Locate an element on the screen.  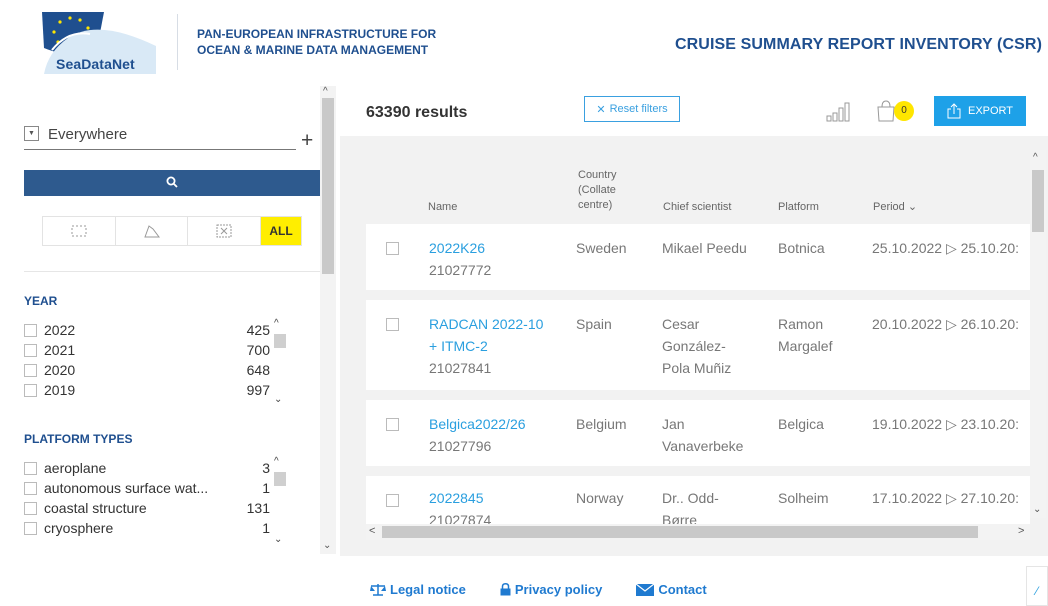
export-button: EXPORT is located at coordinates (980, 111).